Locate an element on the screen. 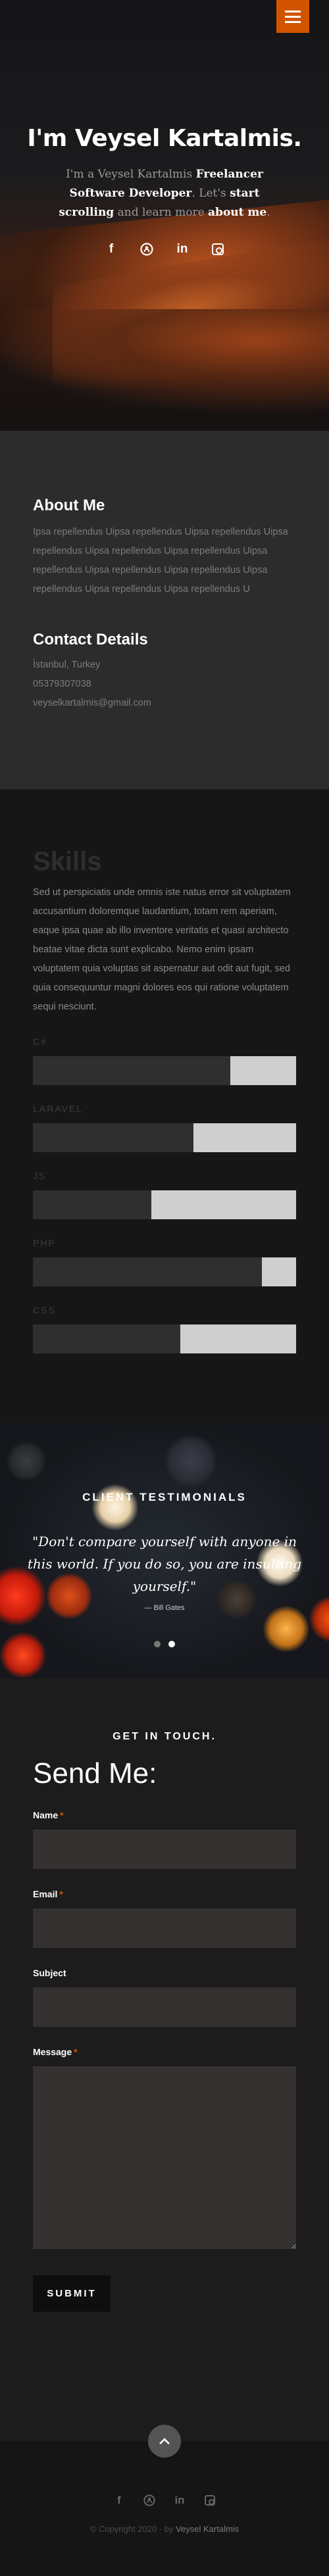 The width and height of the screenshot is (329, 2576). subject-field: Subject is located at coordinates (165, 1998).